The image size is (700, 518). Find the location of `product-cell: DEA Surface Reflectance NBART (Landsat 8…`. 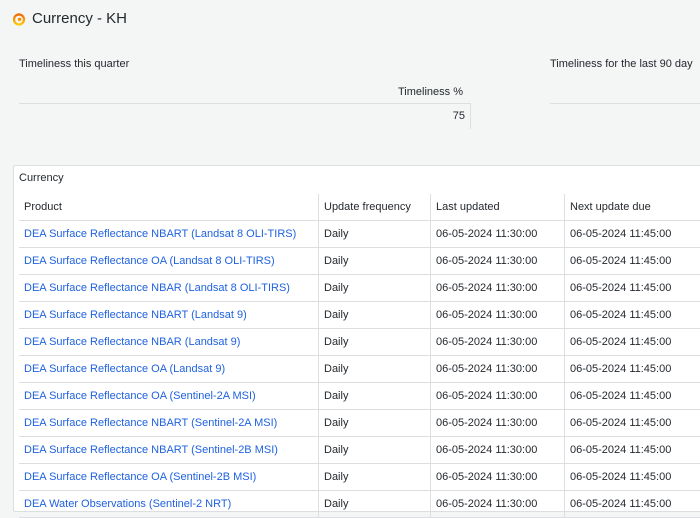

product-cell: DEA Surface Reflectance NBART (Landsat 8… is located at coordinates (169, 234).